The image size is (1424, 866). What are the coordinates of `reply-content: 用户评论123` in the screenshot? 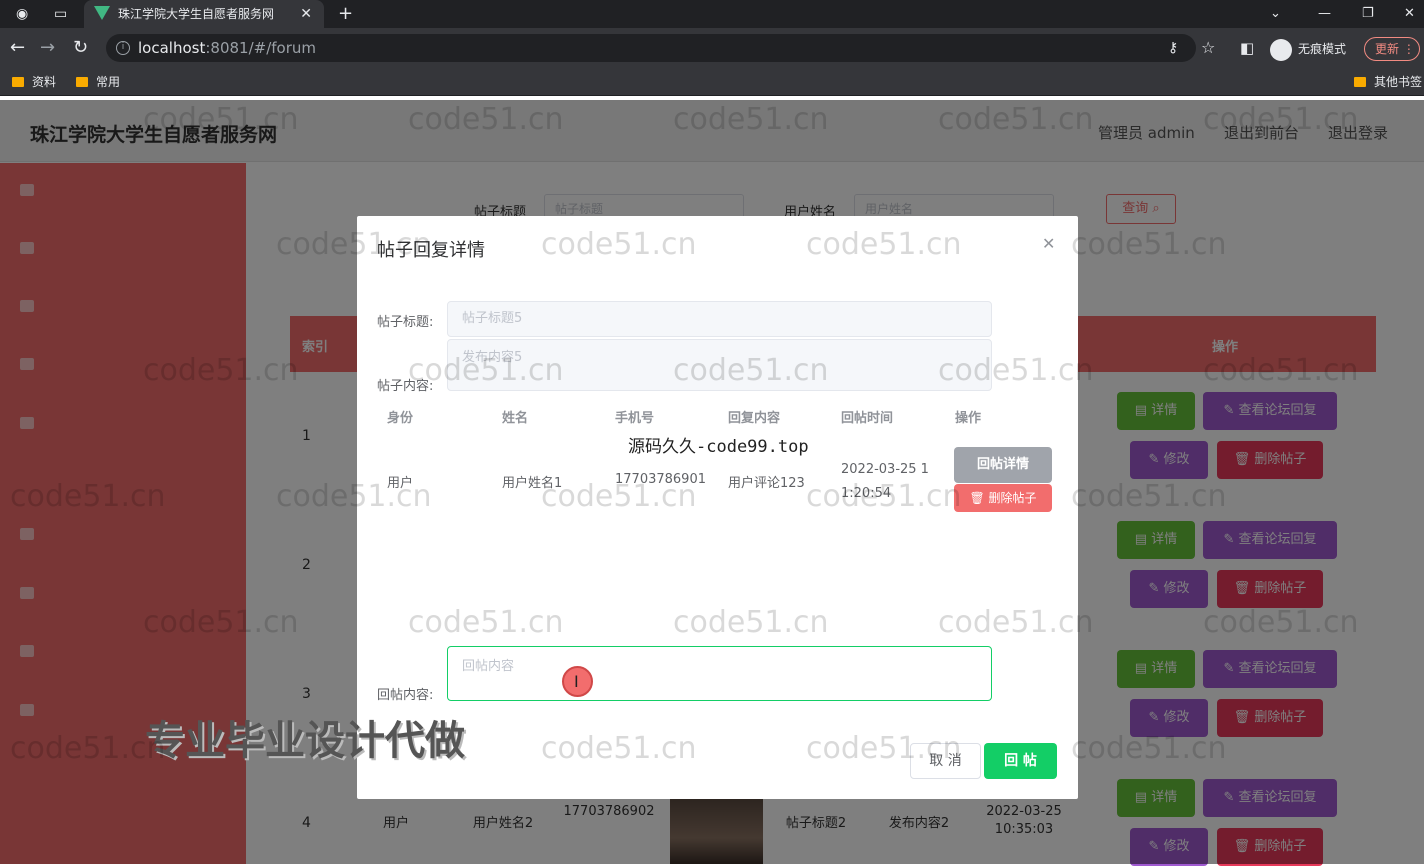 It's located at (766, 483).